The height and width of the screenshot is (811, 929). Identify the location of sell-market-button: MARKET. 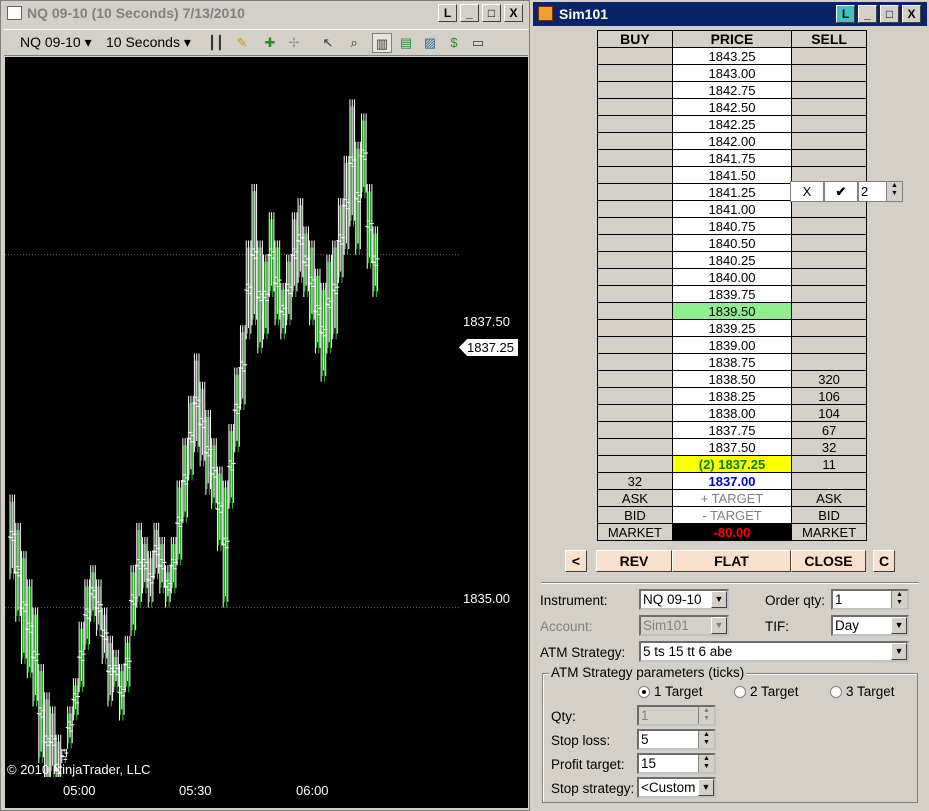
(829, 532).